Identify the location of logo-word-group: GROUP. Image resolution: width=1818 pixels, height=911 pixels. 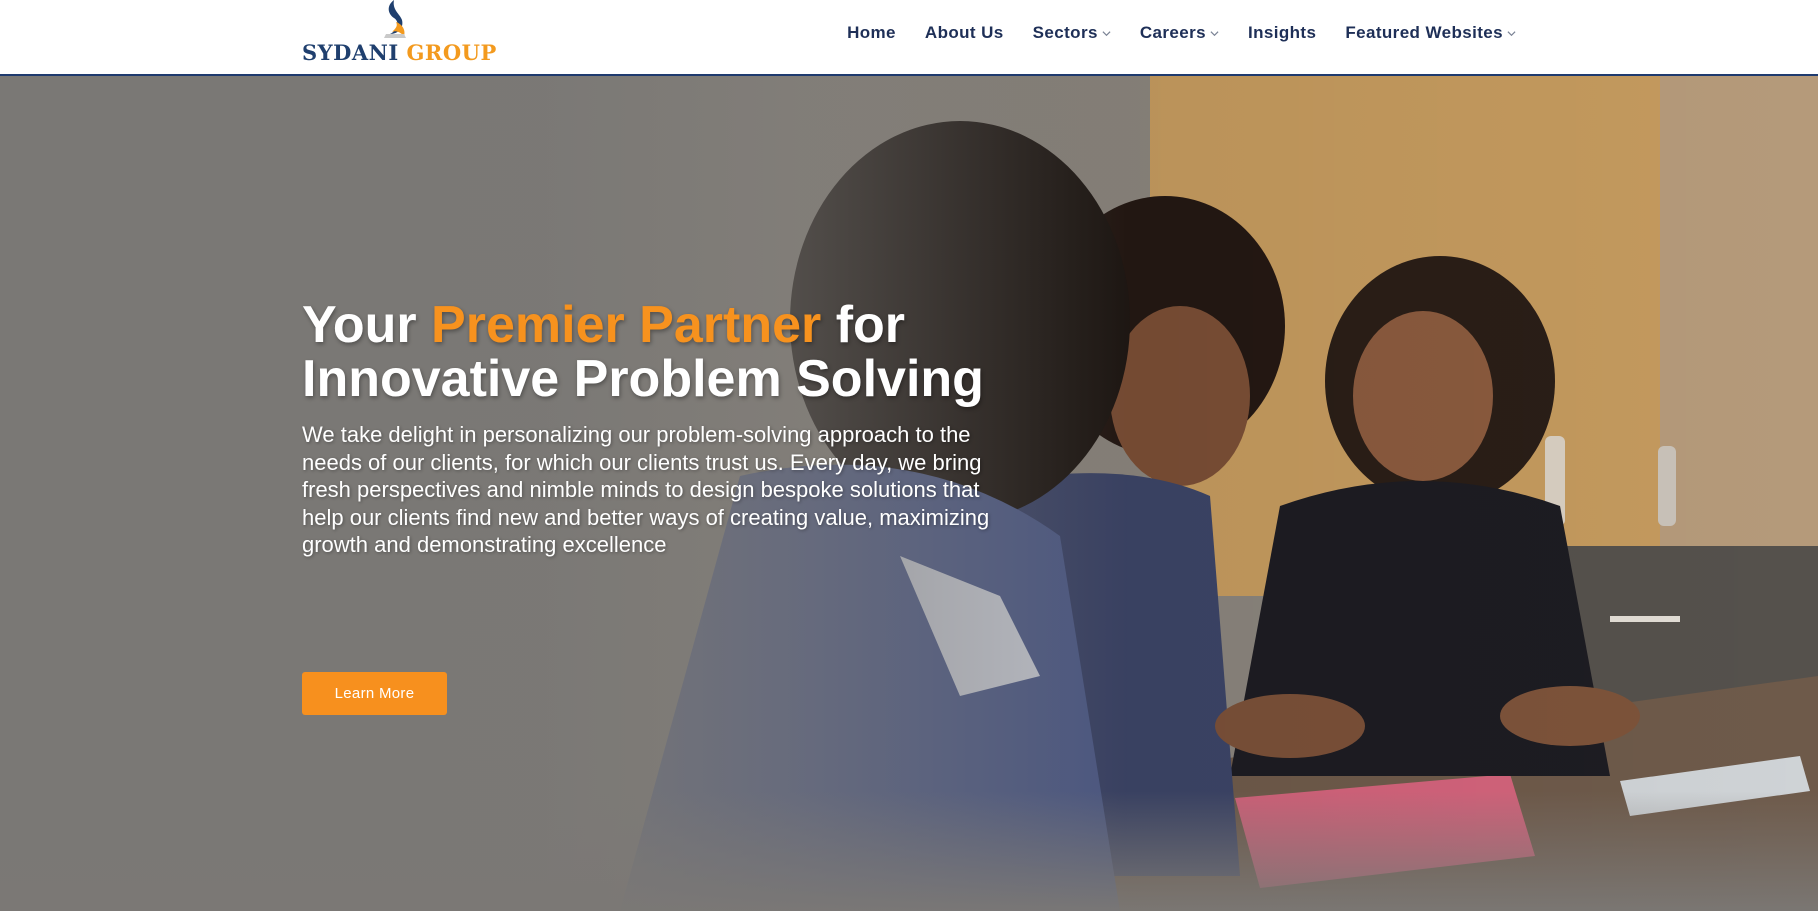
(451, 52).